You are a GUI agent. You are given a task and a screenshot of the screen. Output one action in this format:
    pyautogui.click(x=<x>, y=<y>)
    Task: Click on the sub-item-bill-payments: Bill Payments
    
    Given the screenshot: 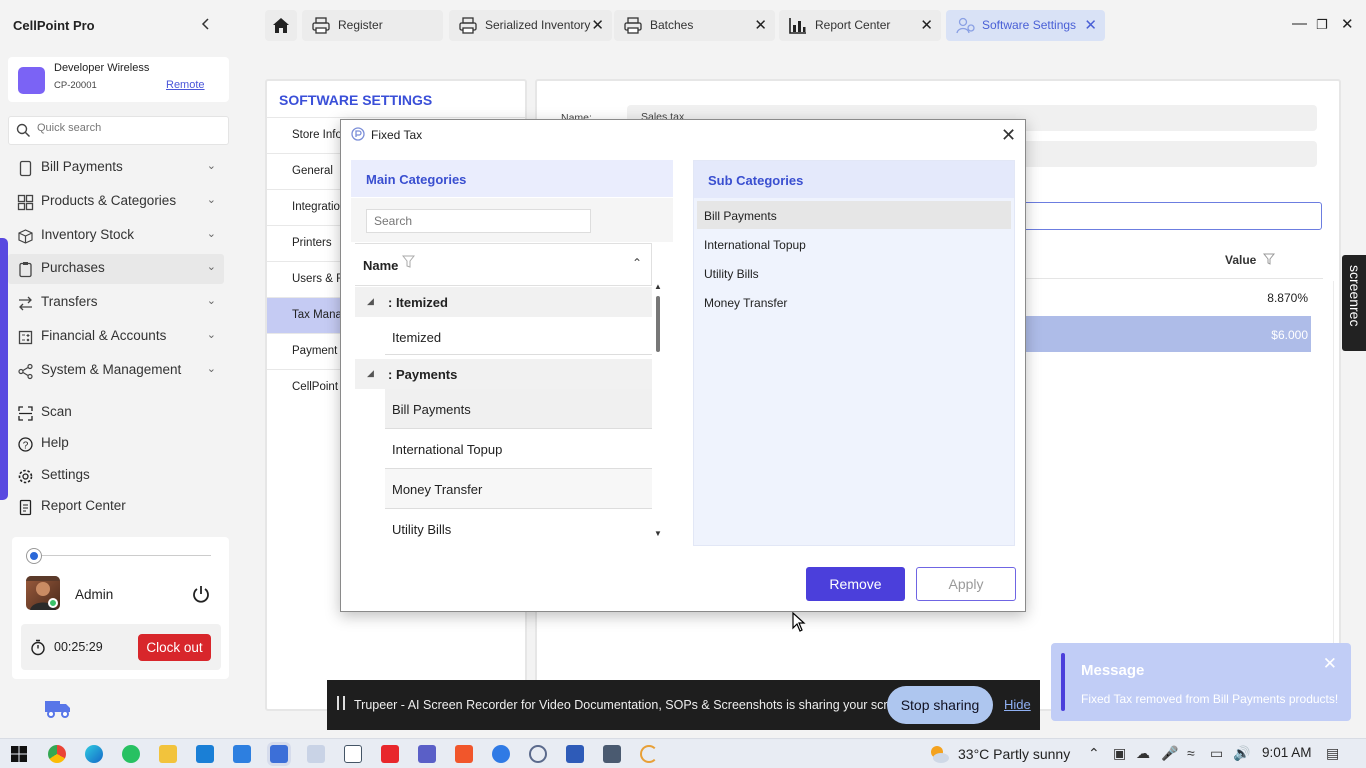 What is the action you would take?
    pyautogui.click(x=854, y=215)
    